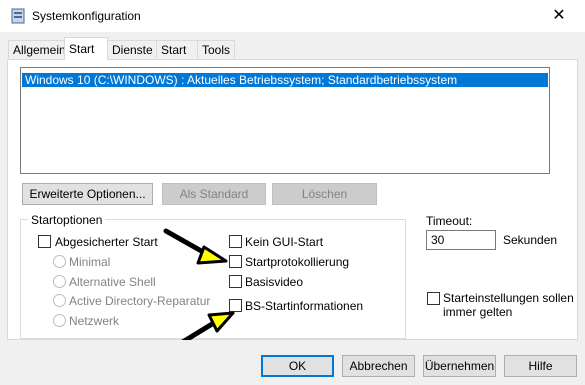 The height and width of the screenshot is (385, 585). I want to click on timeout-input: 30, so click(461, 240).